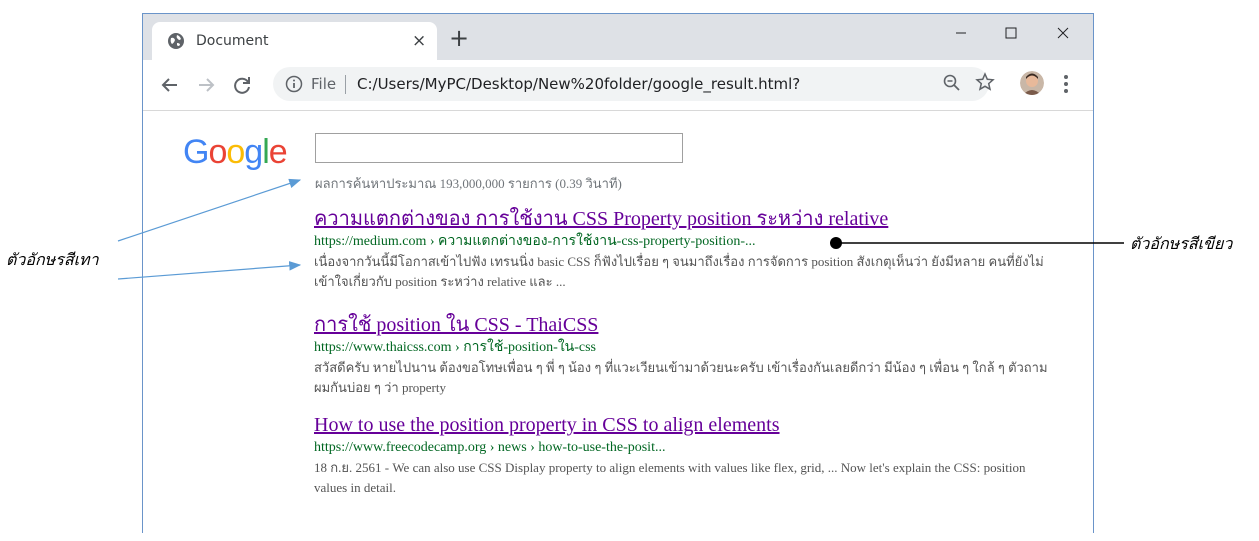 The height and width of the screenshot is (541, 1259). Describe the element at coordinates (961, 33) in the screenshot. I see `minimize-icon` at that location.